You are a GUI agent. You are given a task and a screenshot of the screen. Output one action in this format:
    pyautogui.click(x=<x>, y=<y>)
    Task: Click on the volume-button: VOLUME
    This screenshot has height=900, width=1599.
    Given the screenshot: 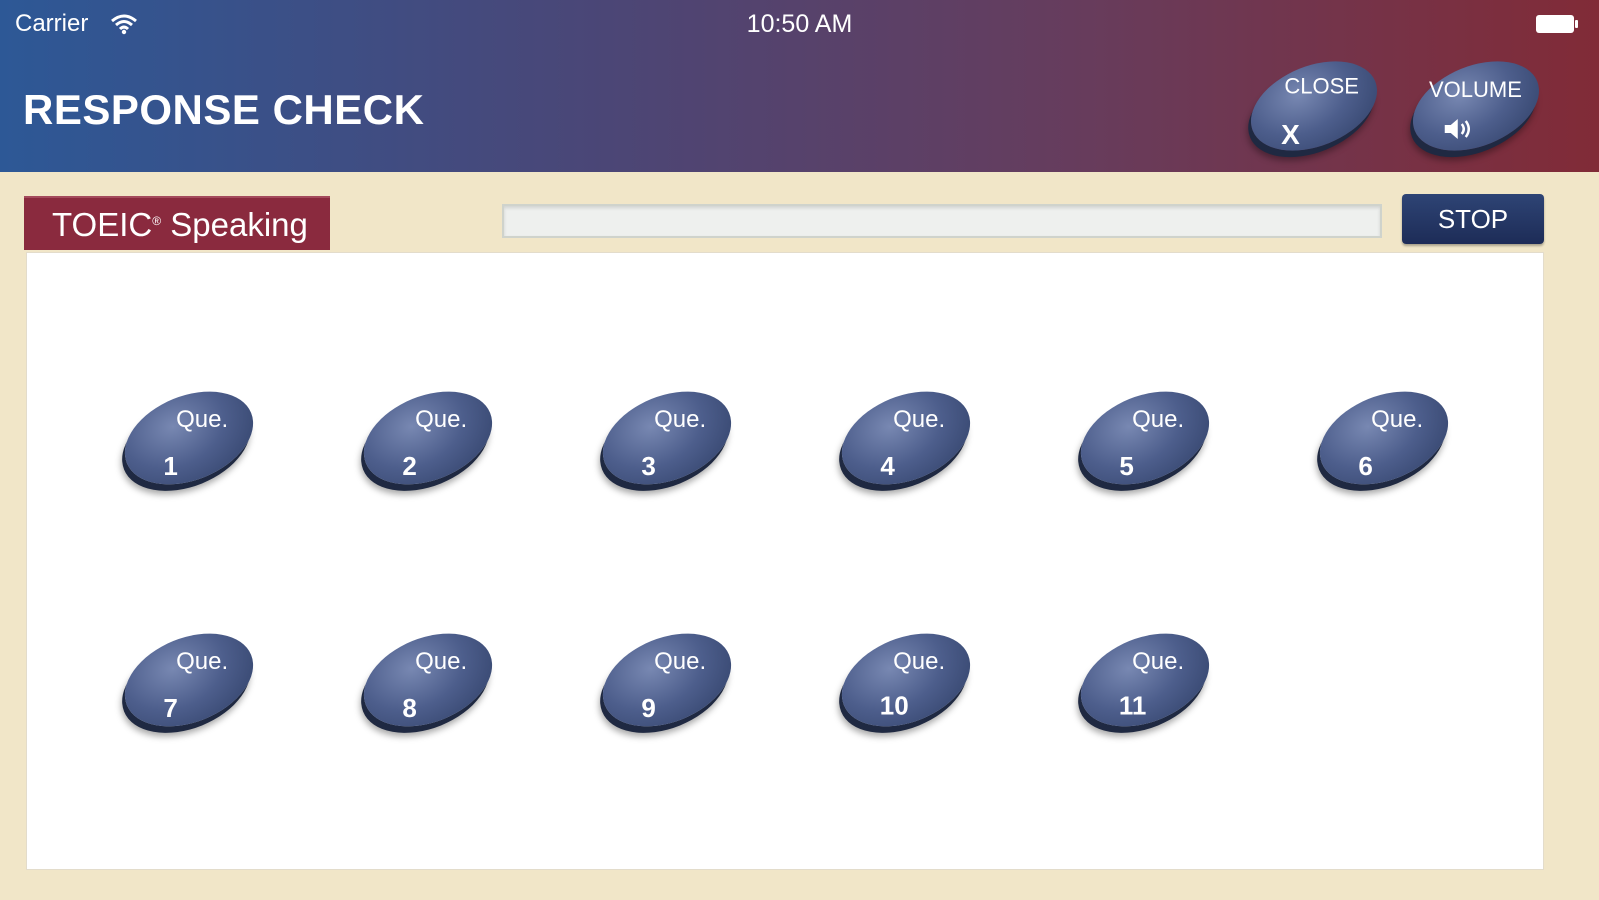 What is the action you would take?
    pyautogui.click(x=1476, y=106)
    